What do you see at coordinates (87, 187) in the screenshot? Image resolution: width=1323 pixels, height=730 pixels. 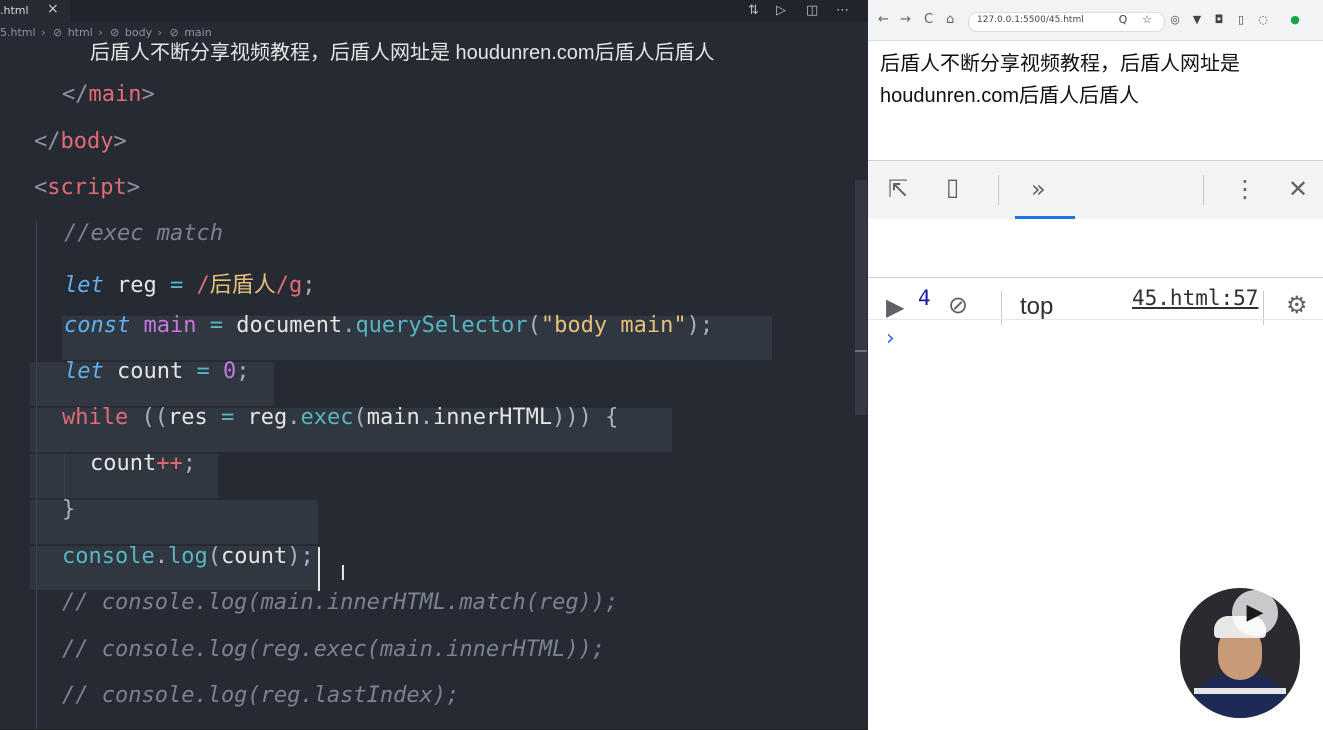 I see `code-line-script-open: <script>` at bounding box center [87, 187].